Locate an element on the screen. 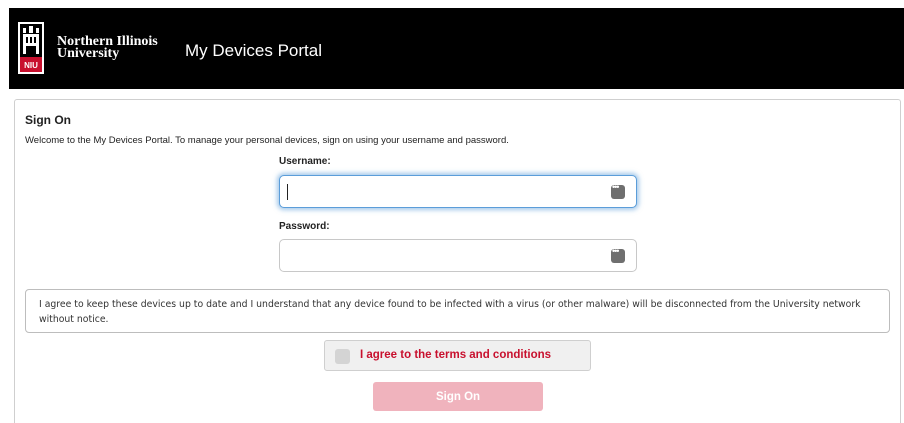 This screenshot has width=904, height=423. password-field-wrapper is located at coordinates (458, 255).